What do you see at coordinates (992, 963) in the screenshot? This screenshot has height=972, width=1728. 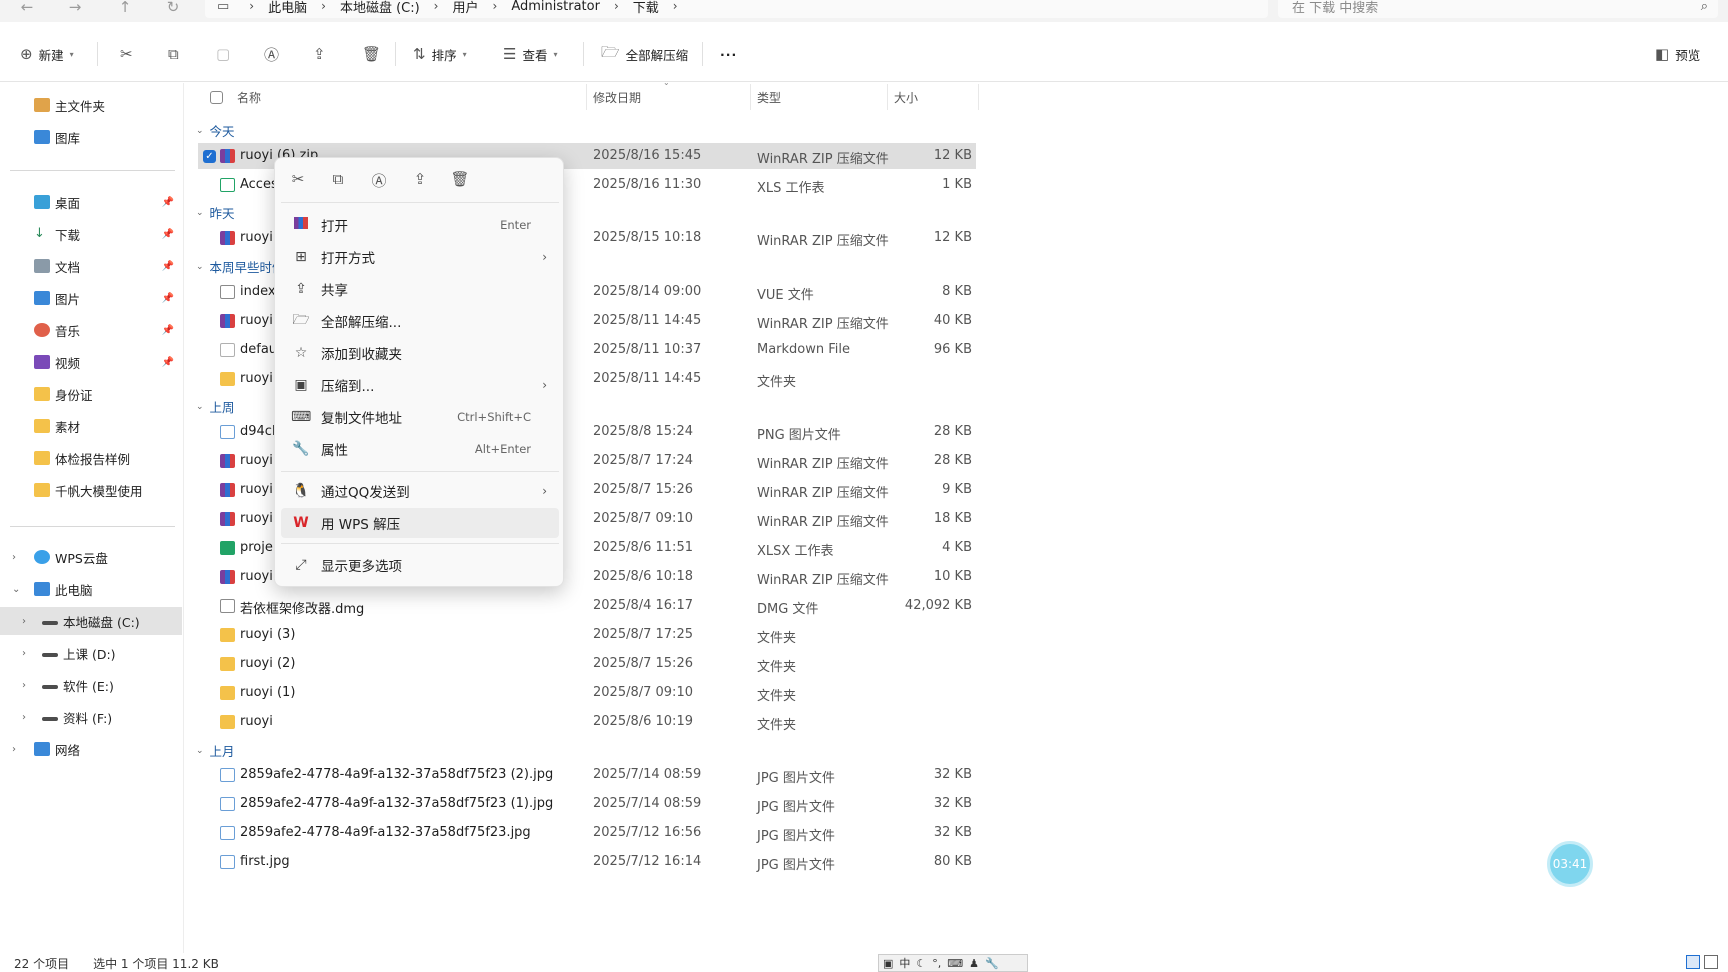 I see `wrench-icon: 🔧` at bounding box center [992, 963].